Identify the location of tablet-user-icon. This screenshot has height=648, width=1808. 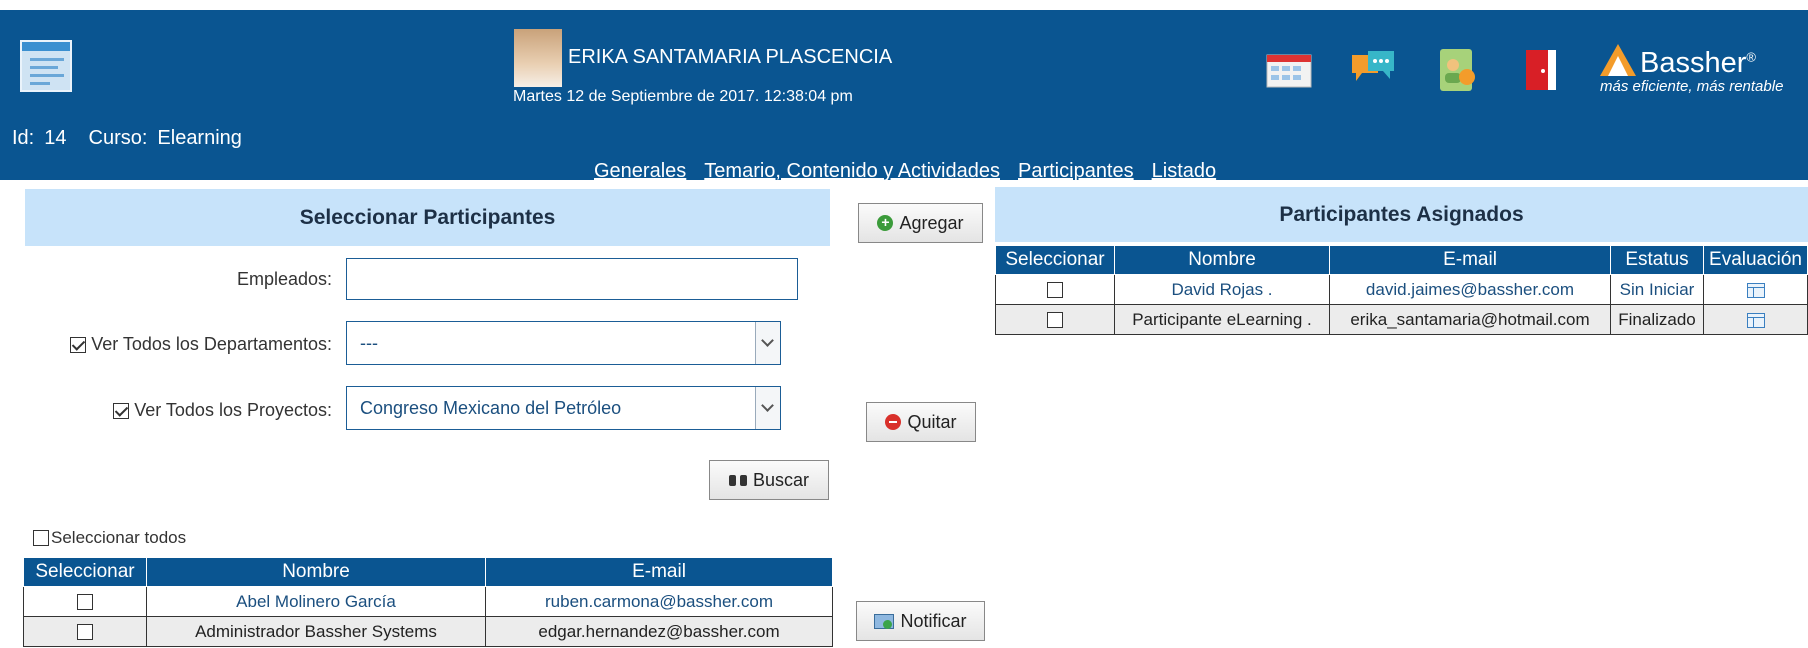
(1457, 70).